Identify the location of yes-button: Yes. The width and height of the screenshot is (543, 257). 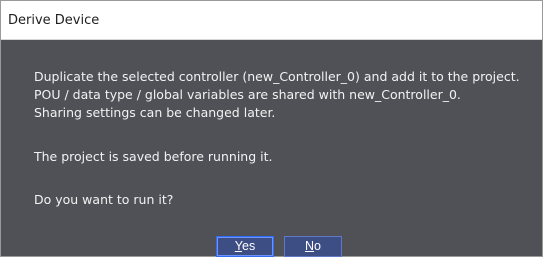
(245, 246).